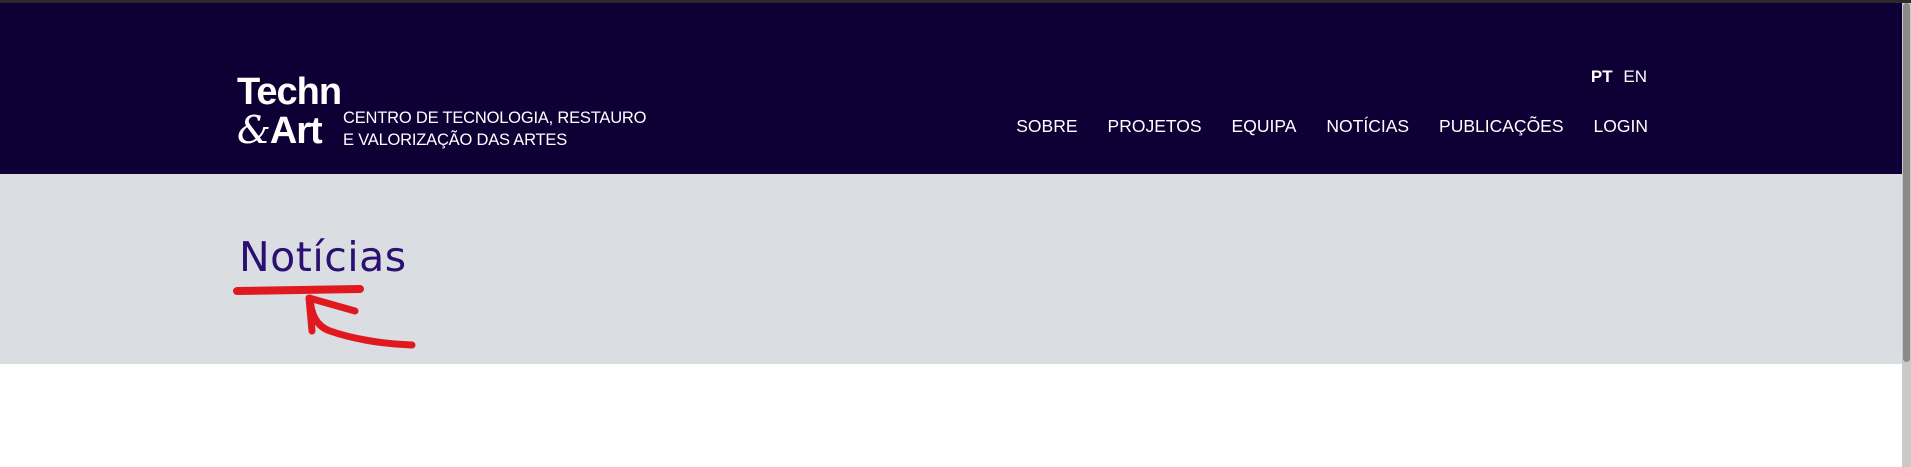 This screenshot has width=1911, height=467. Describe the element at coordinates (254, 130) in the screenshot. I see `logo-ampersand: &` at that location.